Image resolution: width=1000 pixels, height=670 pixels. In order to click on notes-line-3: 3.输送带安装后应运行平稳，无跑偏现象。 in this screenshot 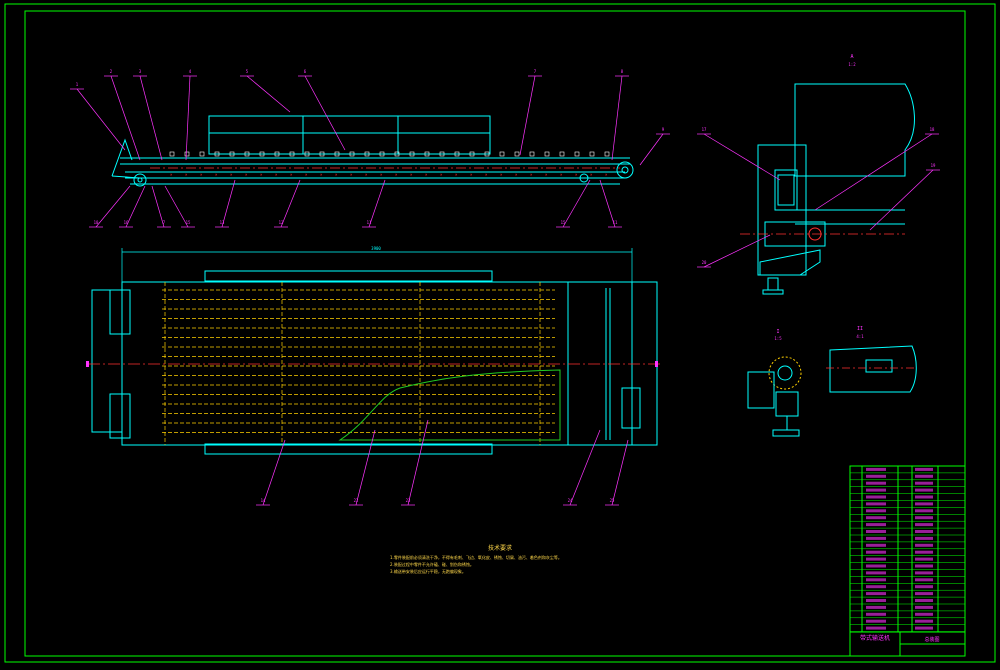, I will do `click(428, 571)`.